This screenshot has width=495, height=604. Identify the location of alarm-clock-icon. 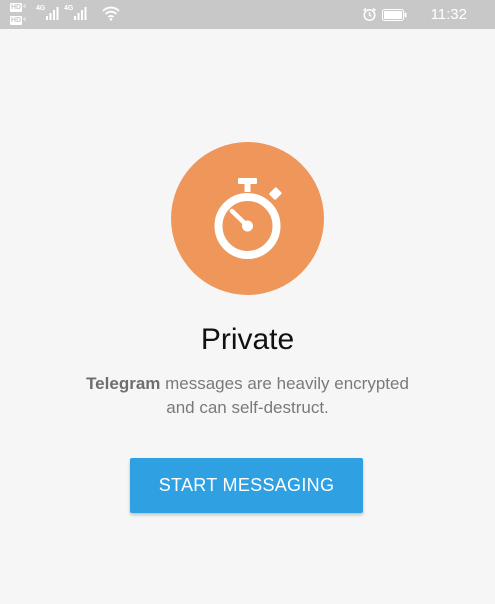
(369, 14).